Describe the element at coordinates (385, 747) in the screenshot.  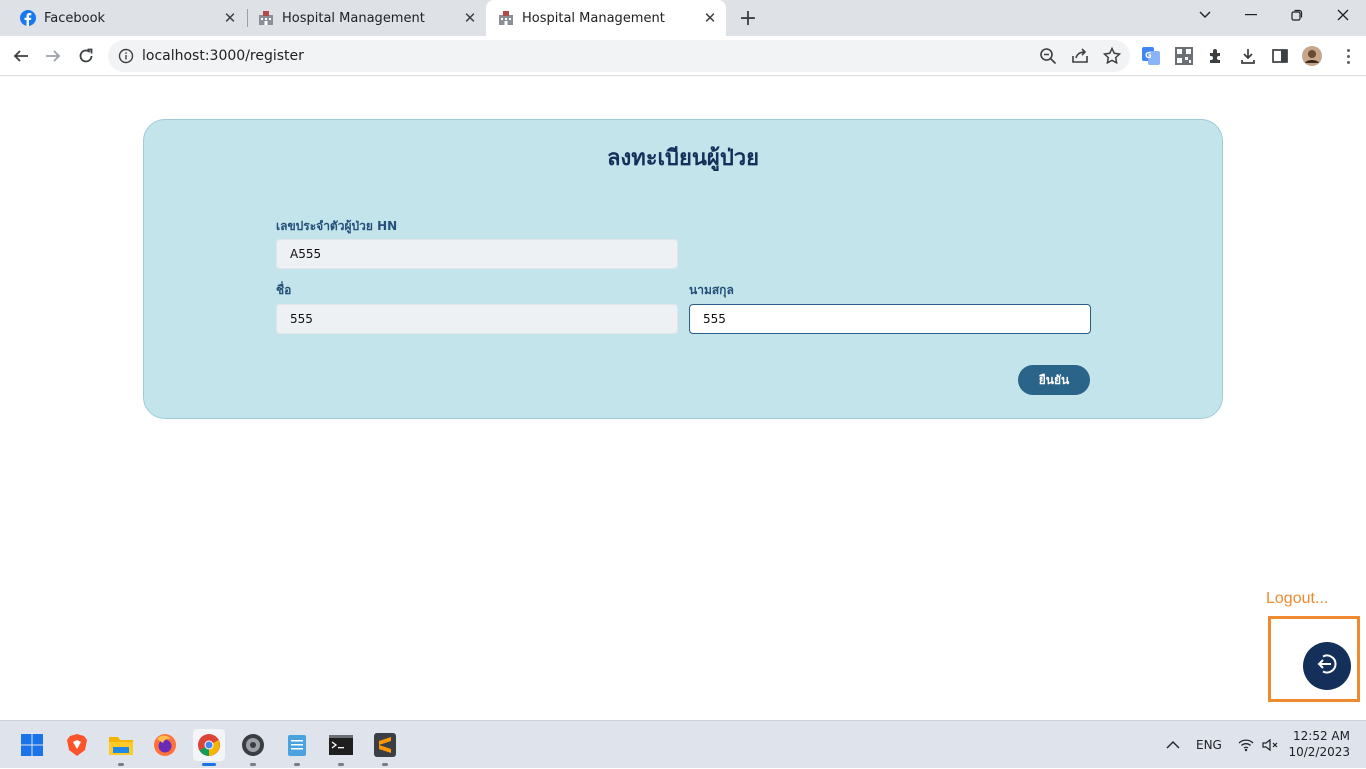
I see `sublime-text-icon` at that location.